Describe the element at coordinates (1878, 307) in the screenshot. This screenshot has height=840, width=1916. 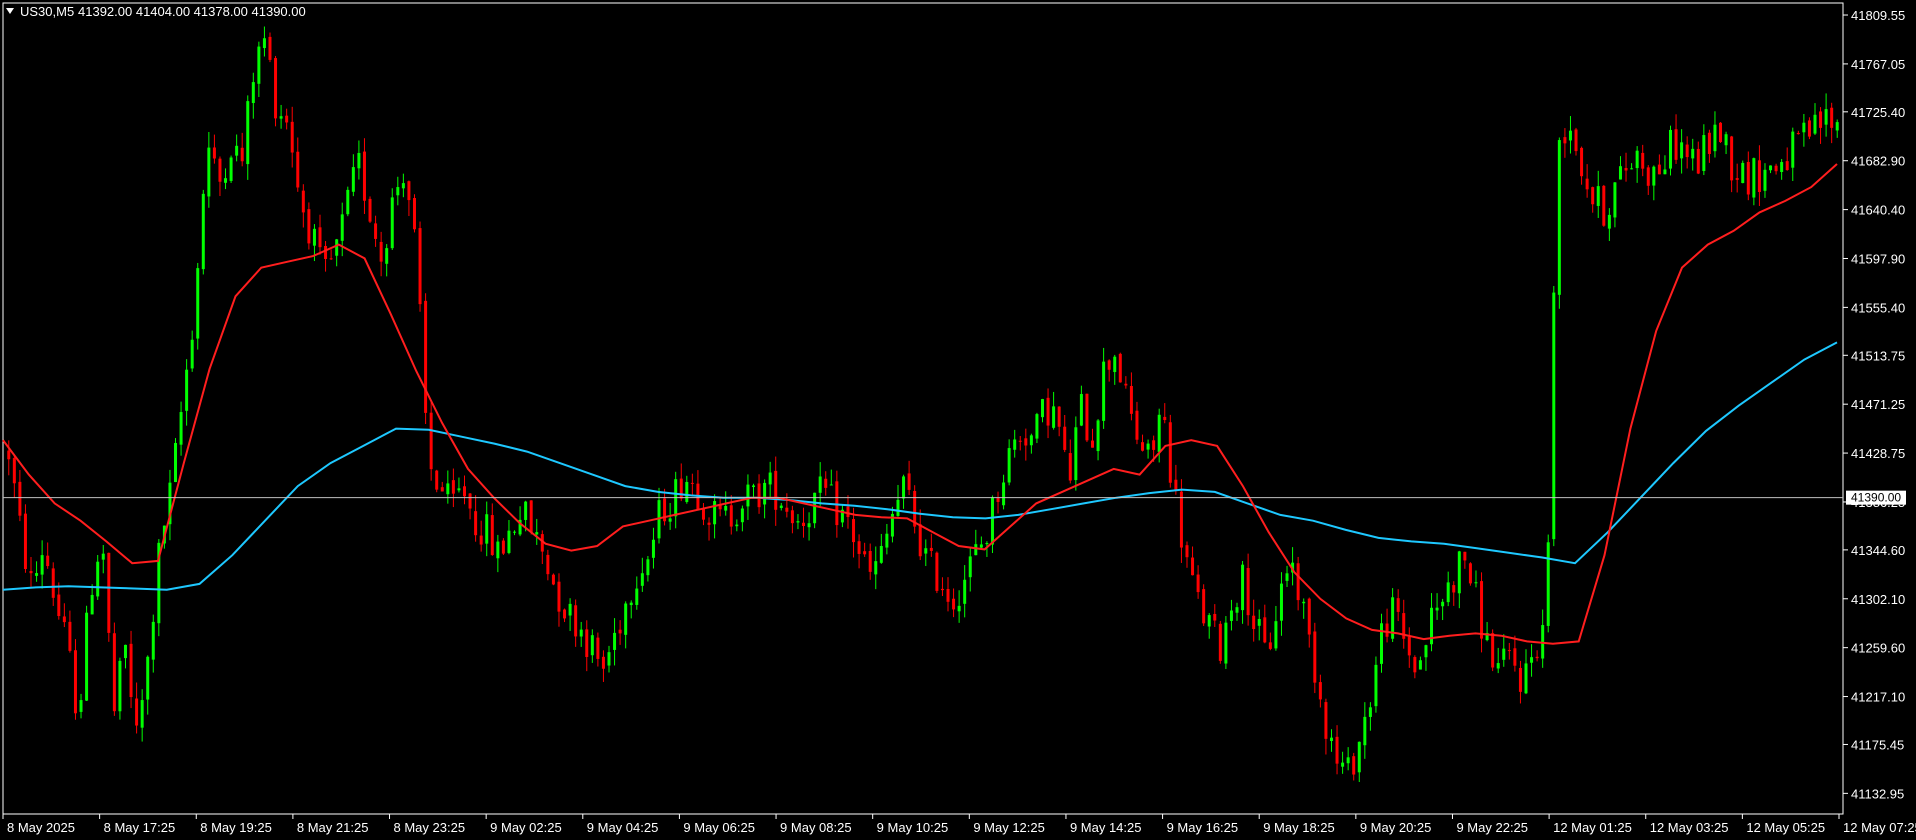
I see `y-tick-label: 41555.40` at that location.